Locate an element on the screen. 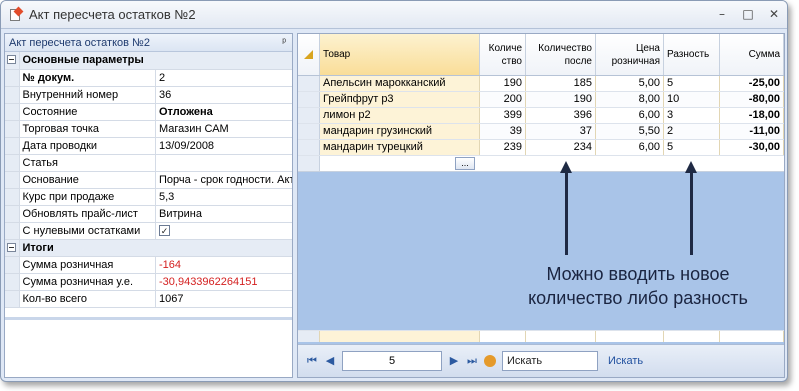  property-row: С нулевыми остатками ✓ is located at coordinates (148, 231).